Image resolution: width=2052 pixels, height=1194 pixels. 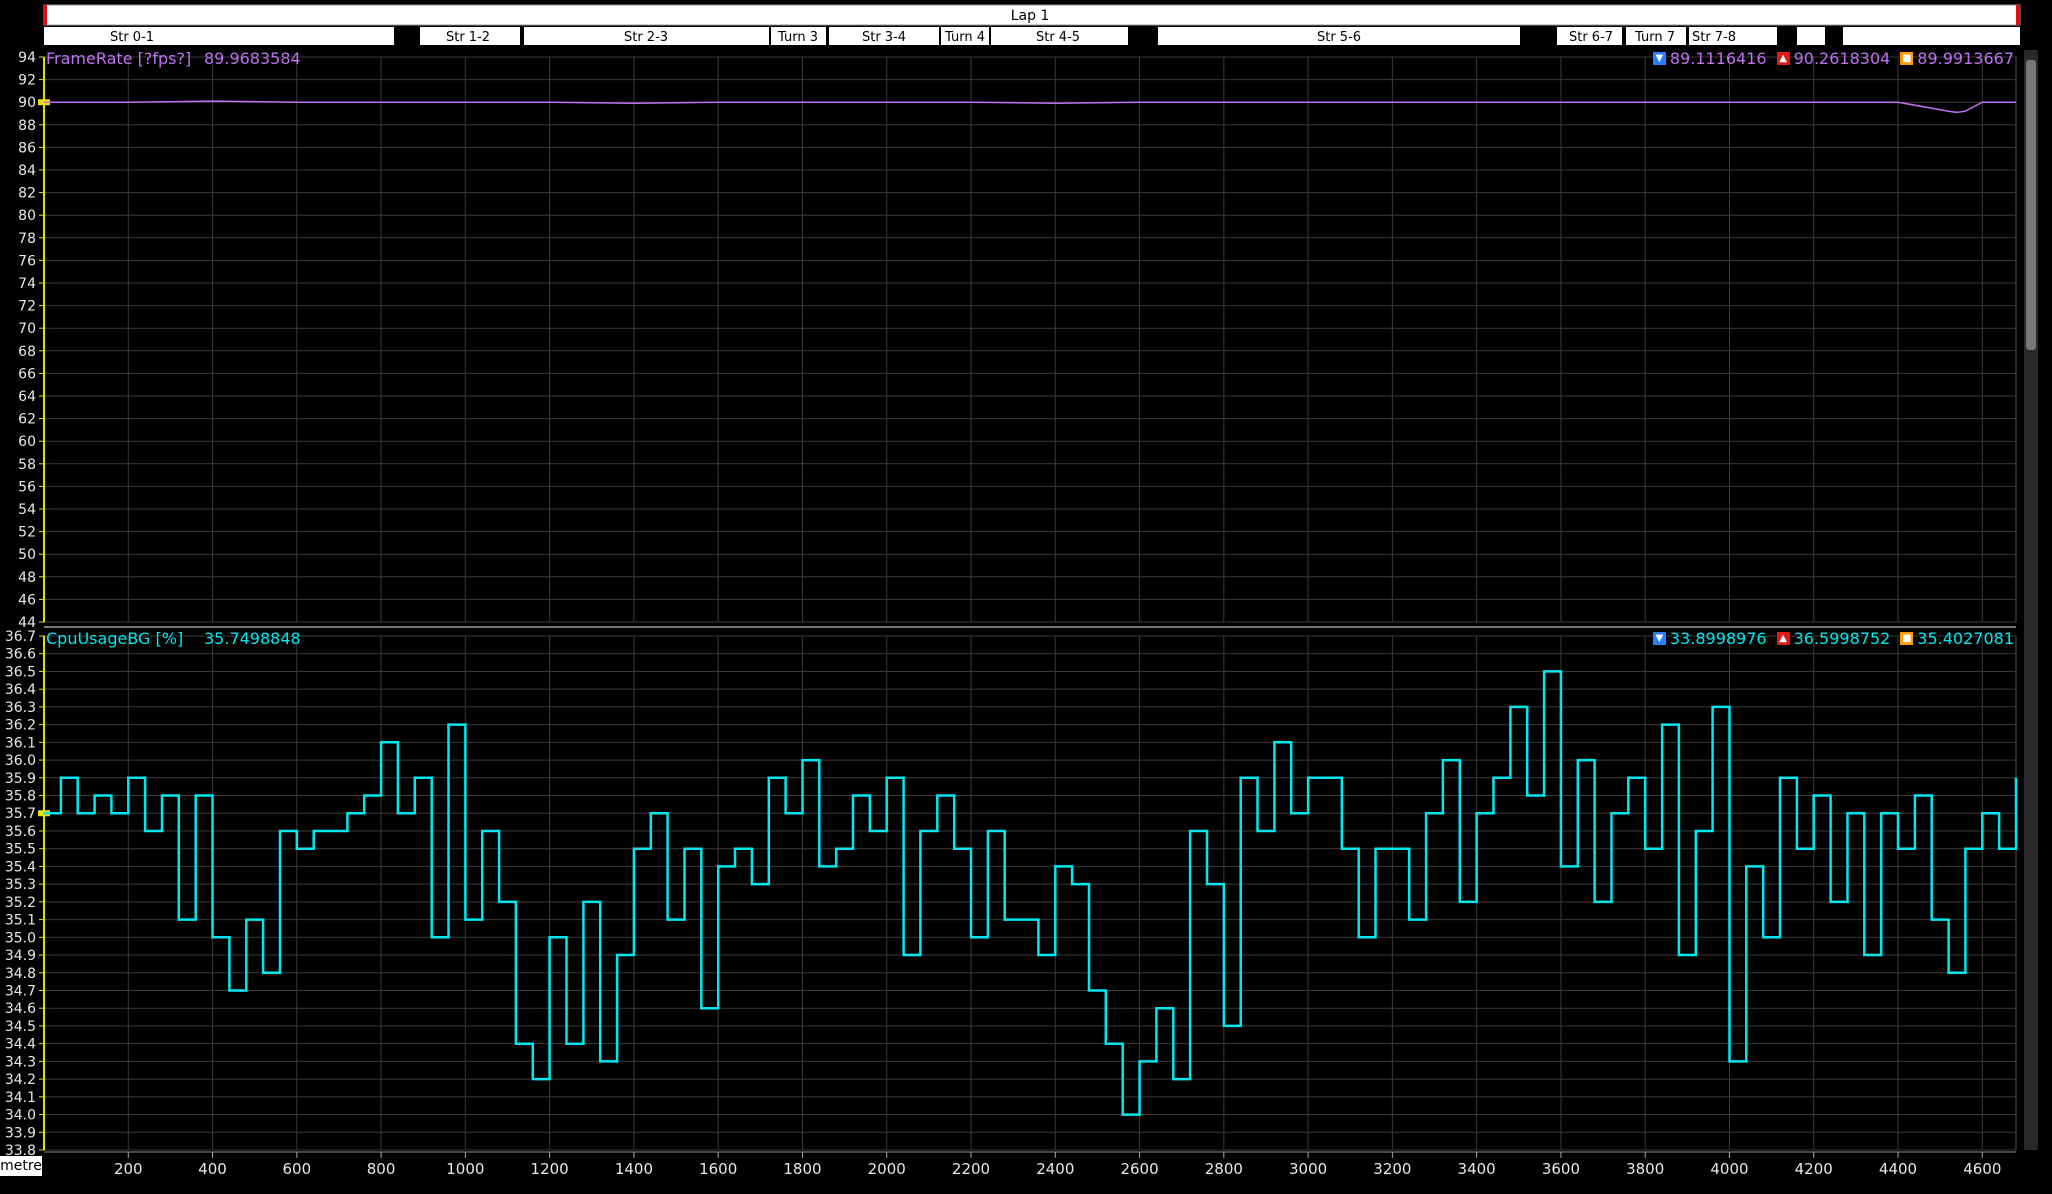 I want to click on x-tick-label: 1000, so click(x=465, y=1169).